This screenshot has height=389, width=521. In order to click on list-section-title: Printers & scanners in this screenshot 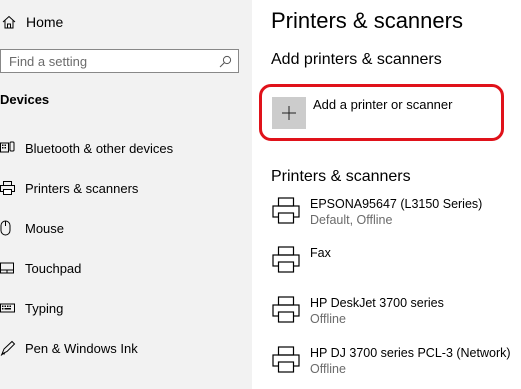, I will do `click(341, 176)`.